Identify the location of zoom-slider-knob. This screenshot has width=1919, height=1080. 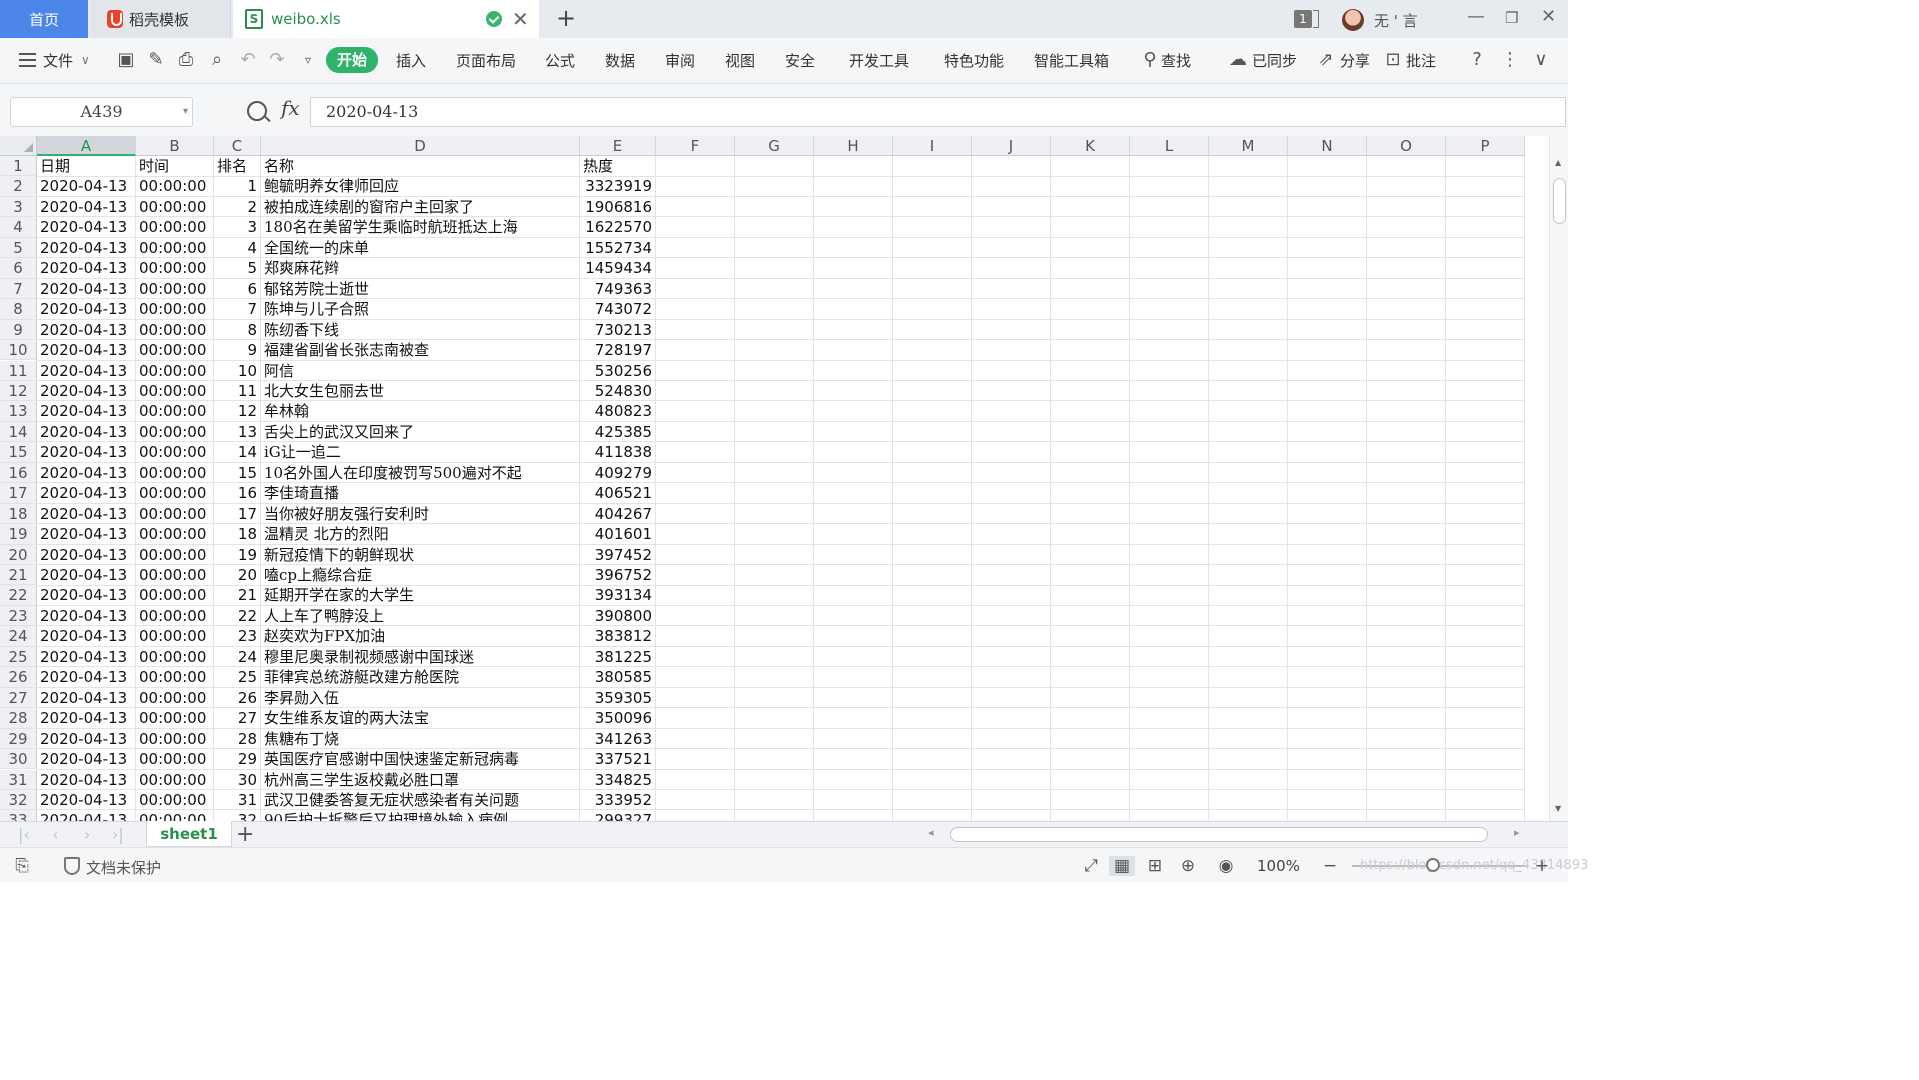
(1433, 865).